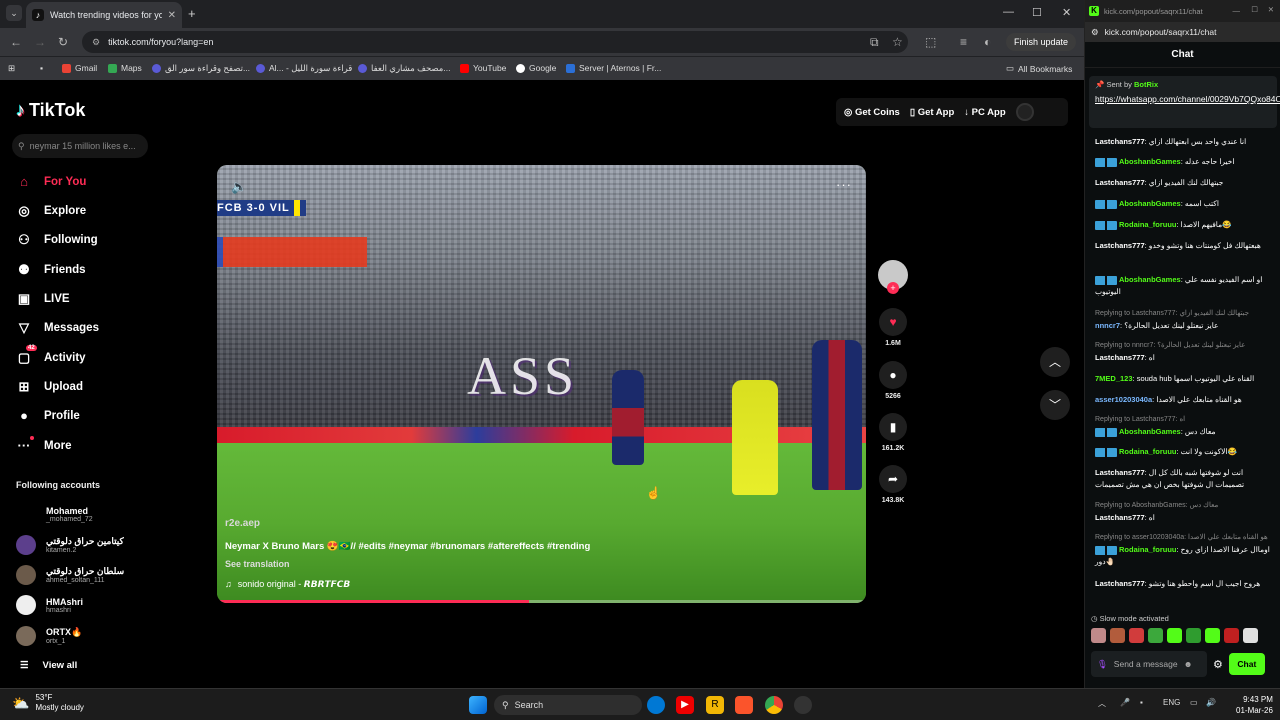 This screenshot has width=1280, height=720. Describe the element at coordinates (242, 523) in the screenshot. I see `video-author: r2e.aep` at that location.